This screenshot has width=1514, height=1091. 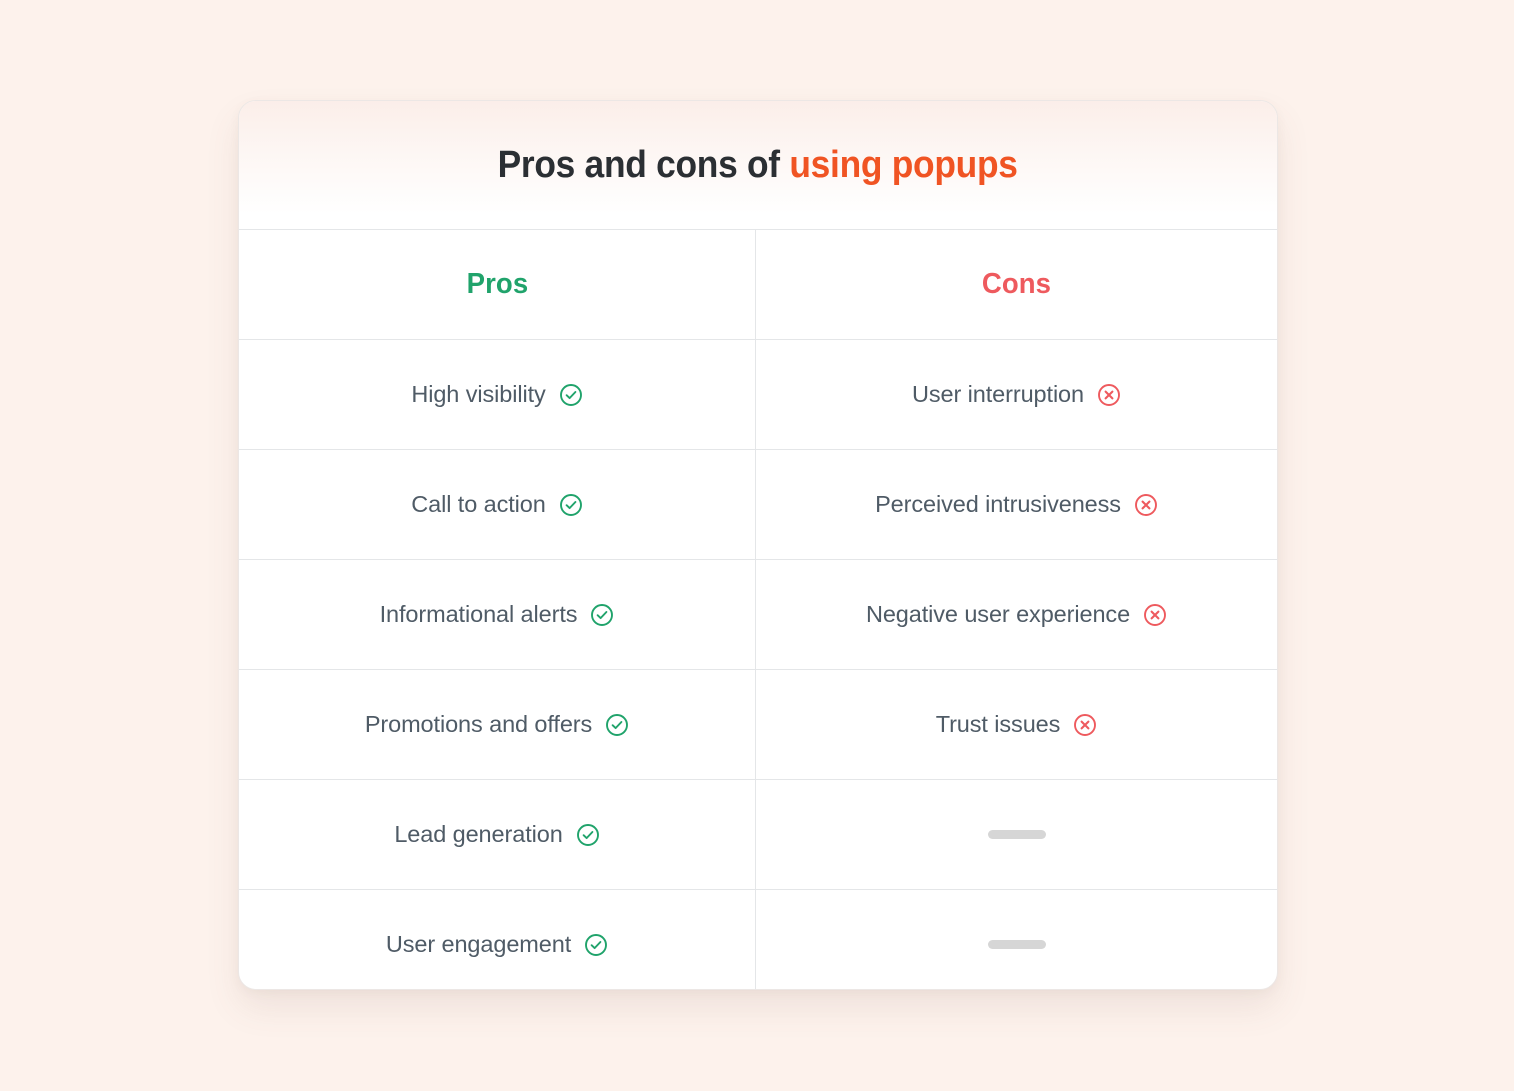 What do you see at coordinates (478, 614) in the screenshot?
I see `pro-label: Informational alerts` at bounding box center [478, 614].